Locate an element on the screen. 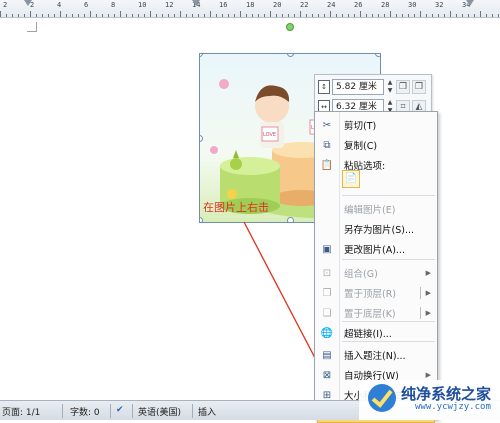 This screenshot has height=423, width=500. insert-mode-indicator: 插入 is located at coordinates (207, 411).